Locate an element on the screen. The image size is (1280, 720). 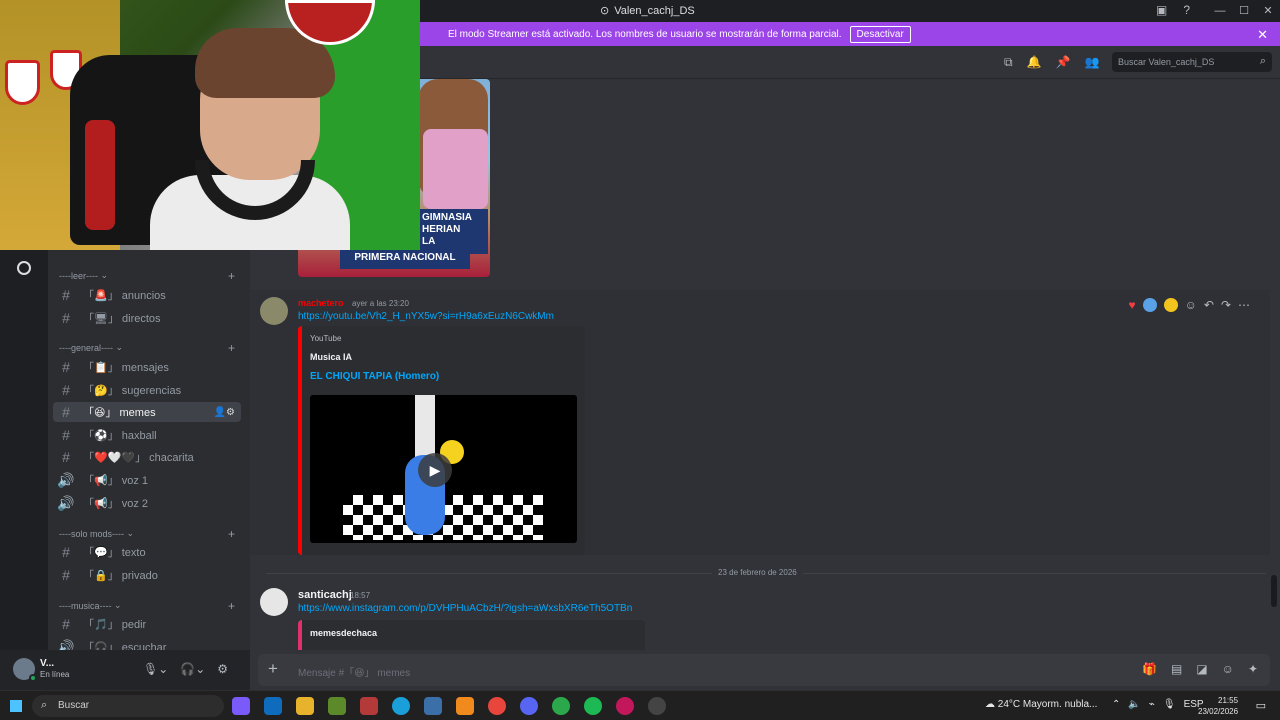
chevron-up-icon: ⌃ is located at coordinates (1116, 704).